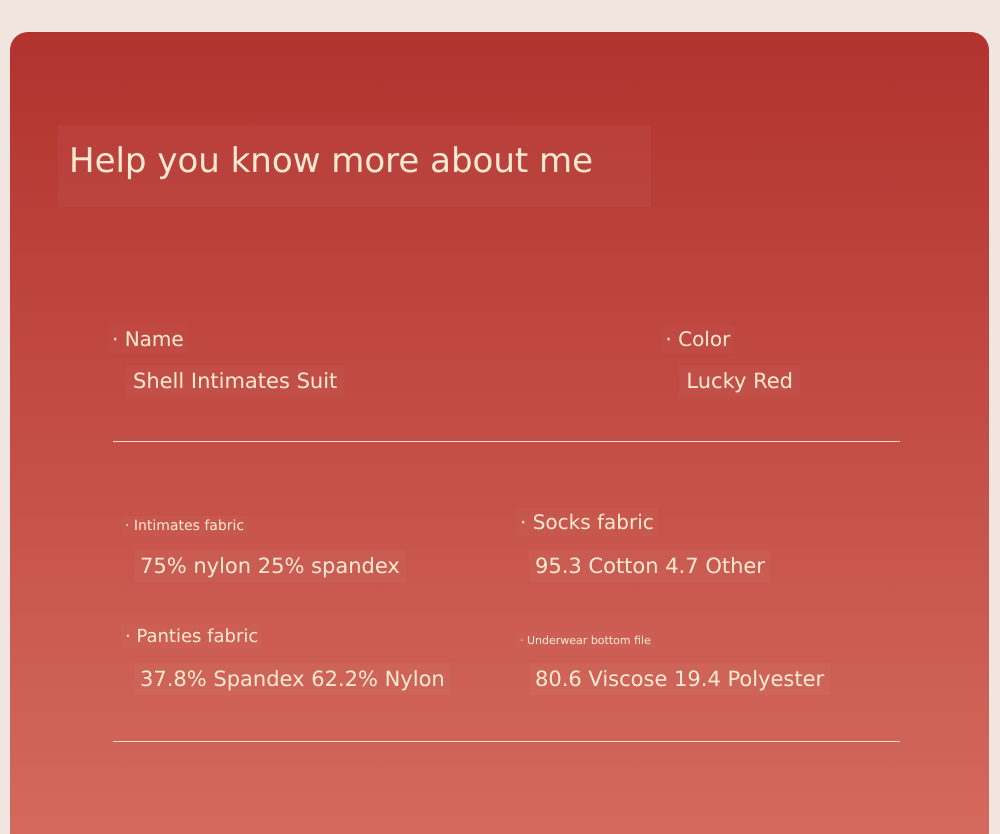 Image resolution: width=1000 pixels, height=834 pixels. Describe the element at coordinates (739, 381) in the screenshot. I see `field-value: Lucky Red` at that location.